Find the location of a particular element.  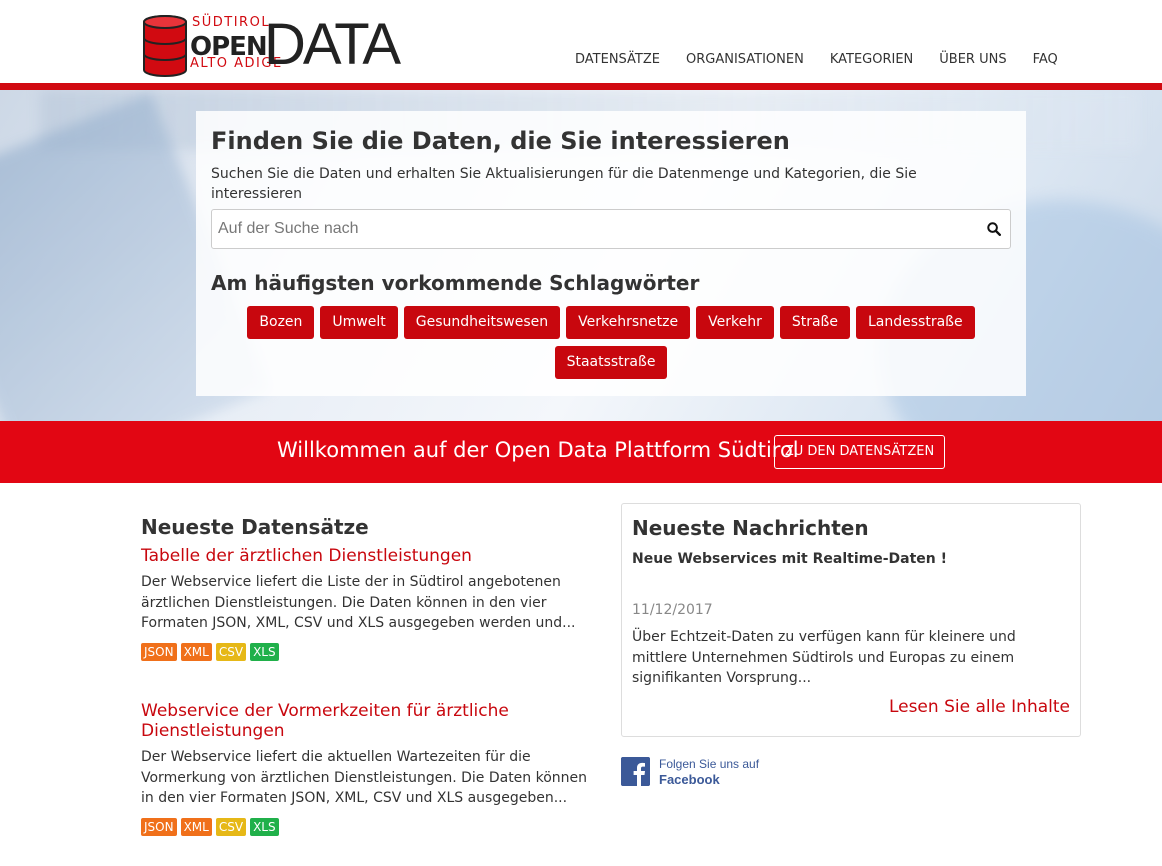

latest-datasets-title: Neueste Datensätze is located at coordinates (255, 527).